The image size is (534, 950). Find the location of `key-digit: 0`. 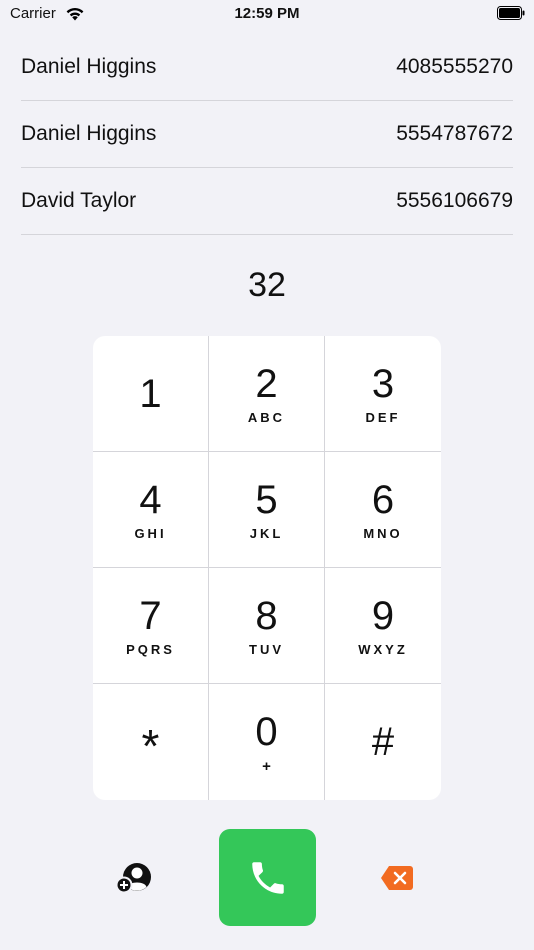

key-digit: 0 is located at coordinates (266, 732).